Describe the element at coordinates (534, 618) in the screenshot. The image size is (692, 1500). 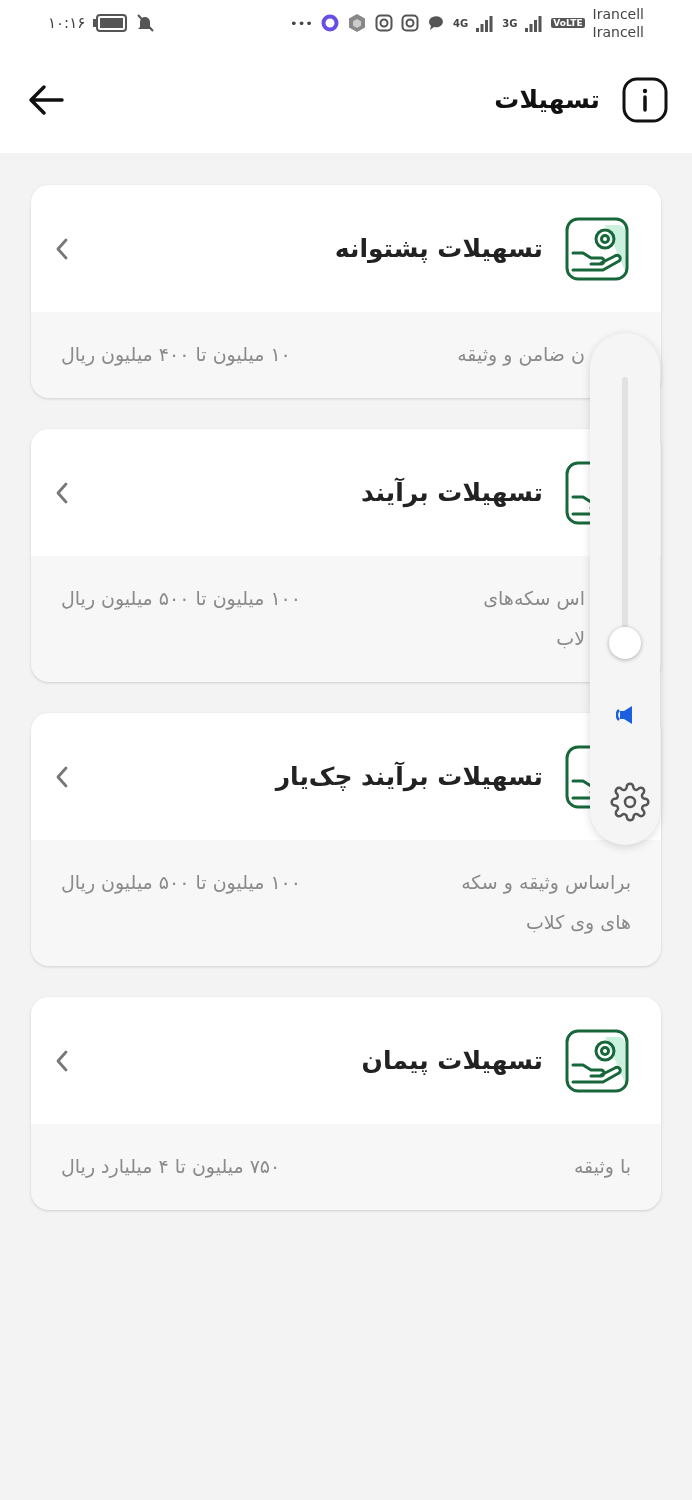
I see `loan-condition: اس سکه‌های لاب` at that location.